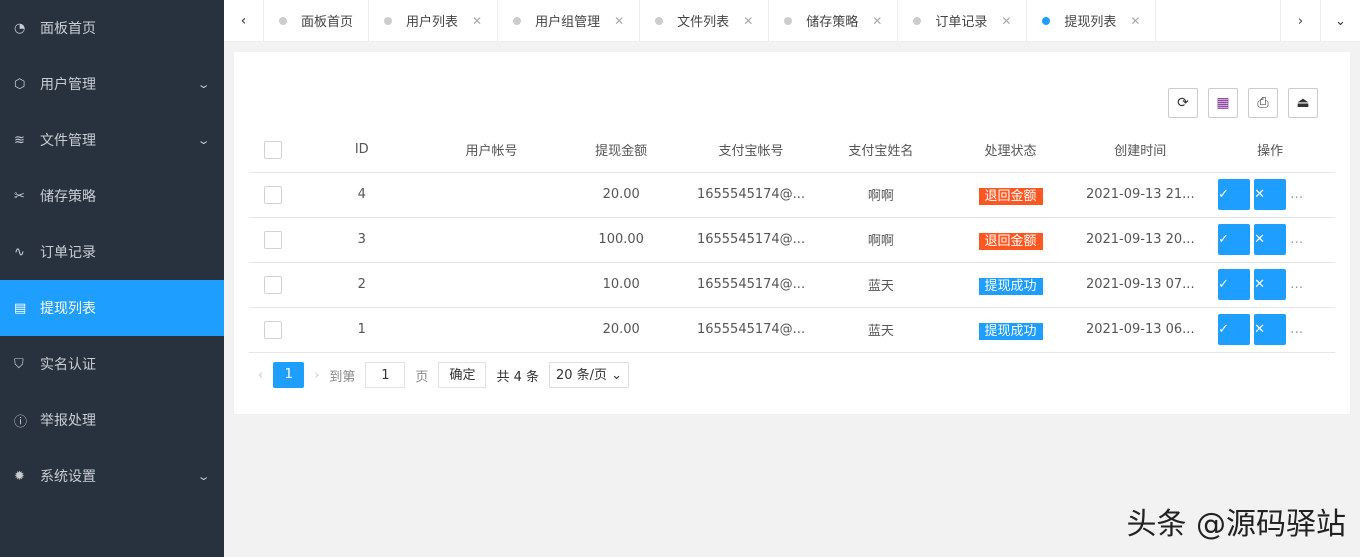  I want to click on watermark: 头条 @源码驿站, so click(1236, 524).